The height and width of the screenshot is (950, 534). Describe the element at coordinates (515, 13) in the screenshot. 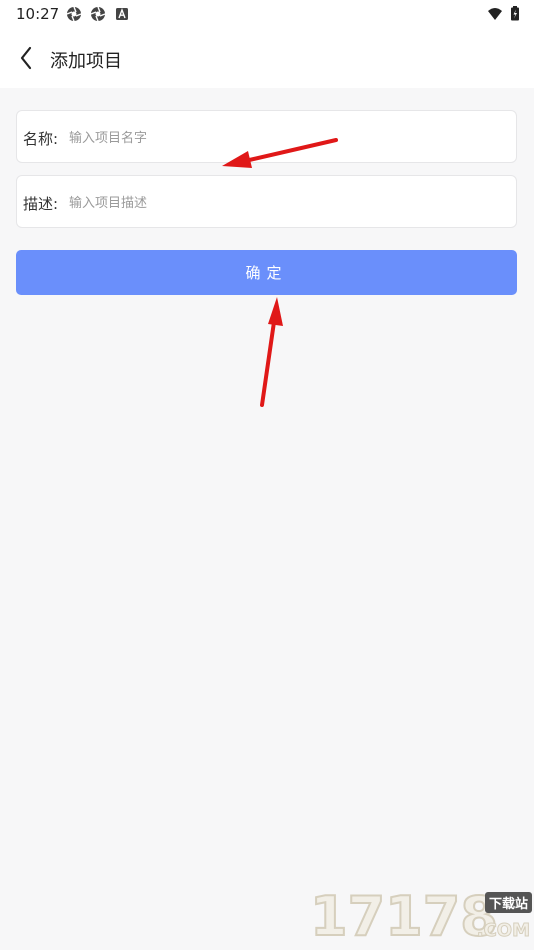

I see `battery-icon` at that location.